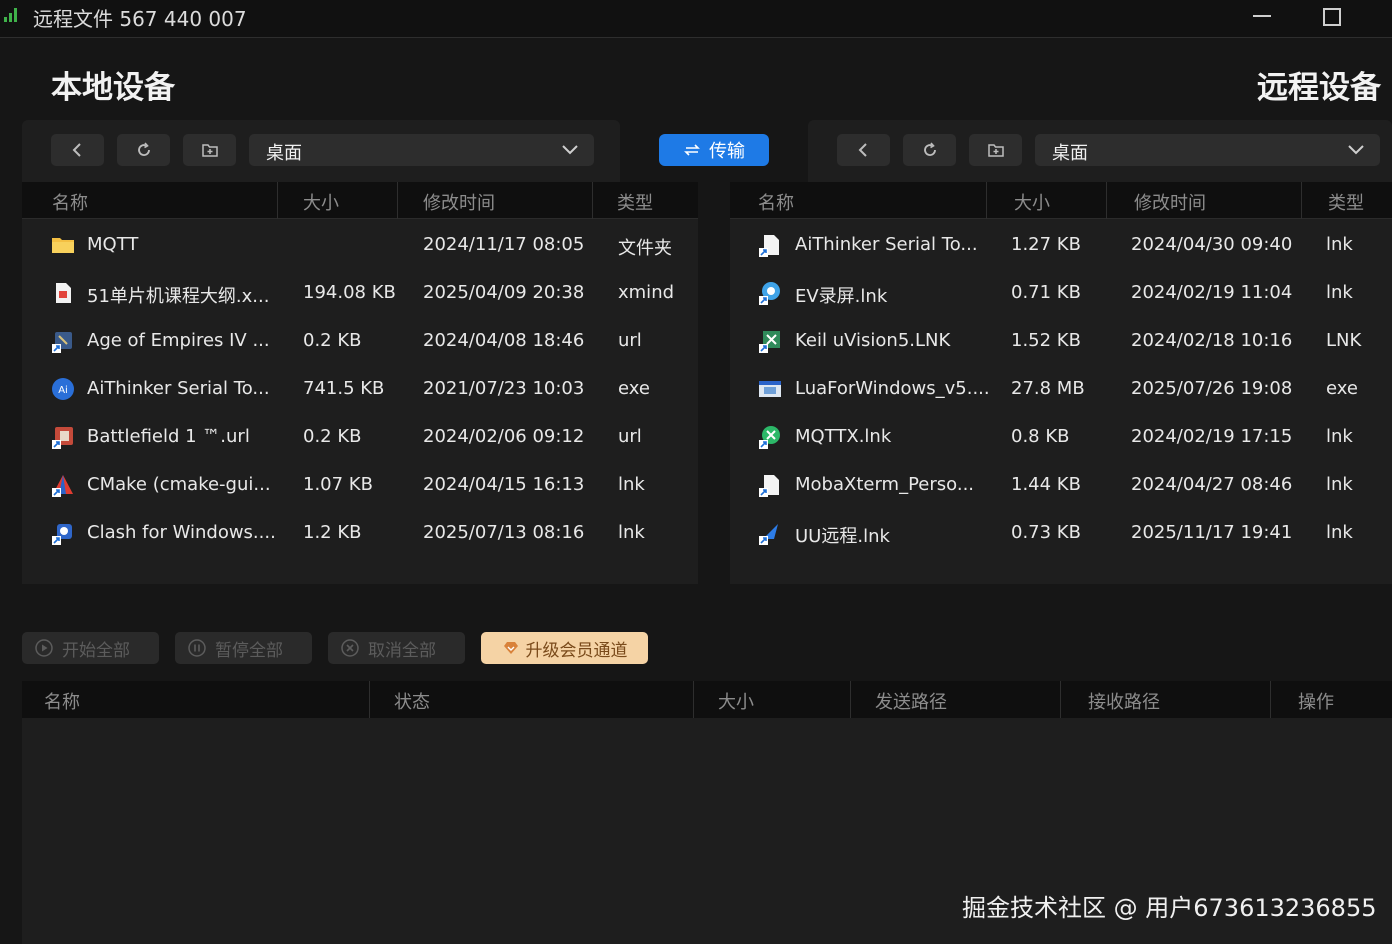  Describe the element at coordinates (1316, 701) in the screenshot. I see `task-column-actions: 操作` at that location.